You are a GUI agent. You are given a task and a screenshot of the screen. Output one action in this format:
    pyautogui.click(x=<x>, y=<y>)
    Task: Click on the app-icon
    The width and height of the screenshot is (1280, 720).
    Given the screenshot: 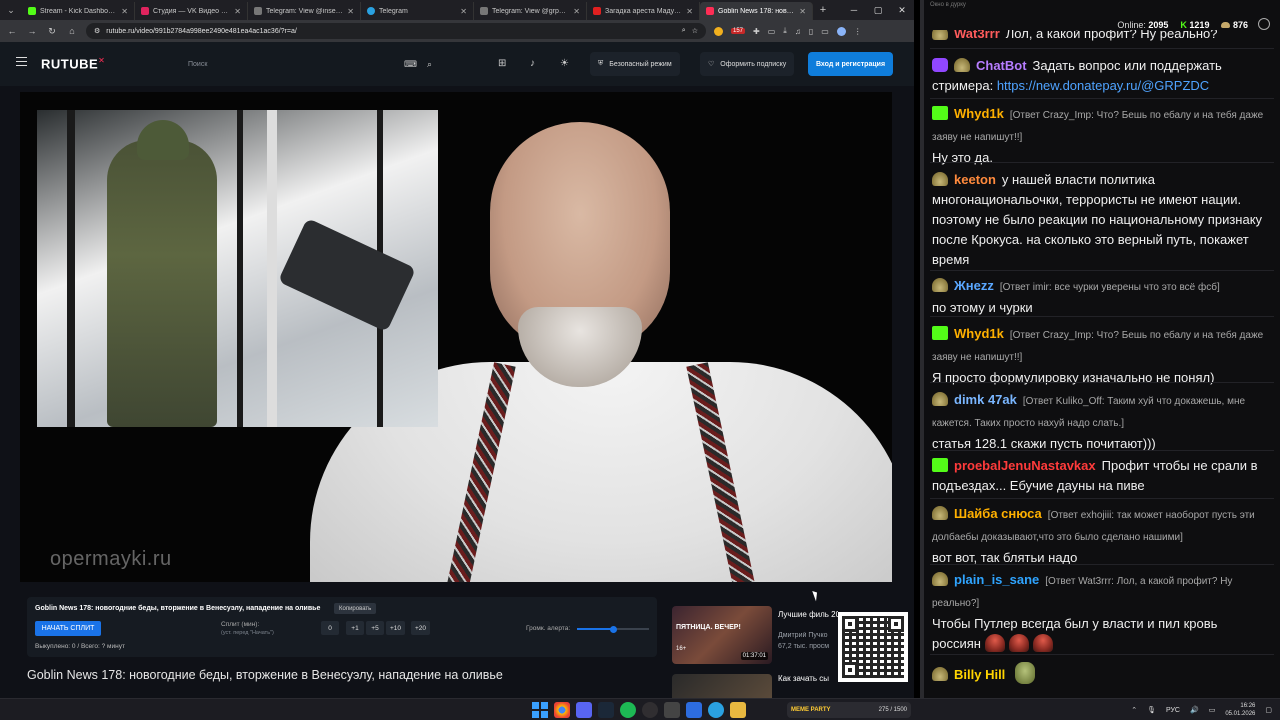 What is the action you would take?
    pyautogui.click(x=672, y=710)
    